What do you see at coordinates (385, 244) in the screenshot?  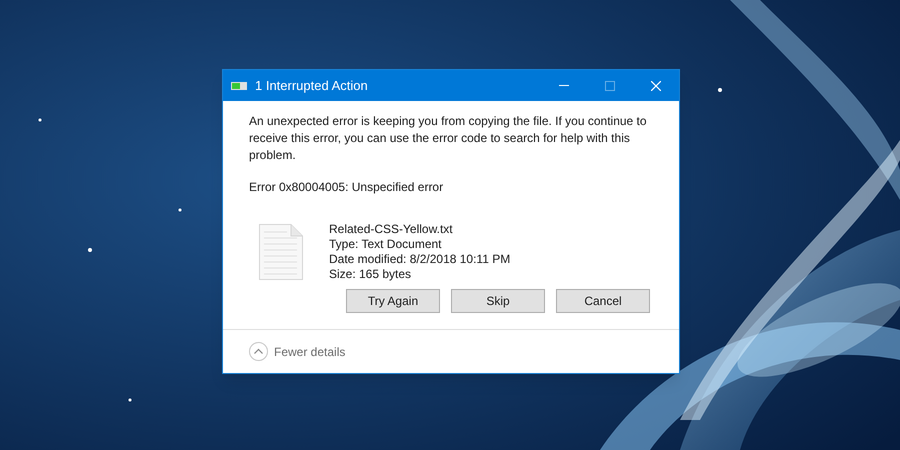 I see `file-type: Type: Text Document` at bounding box center [385, 244].